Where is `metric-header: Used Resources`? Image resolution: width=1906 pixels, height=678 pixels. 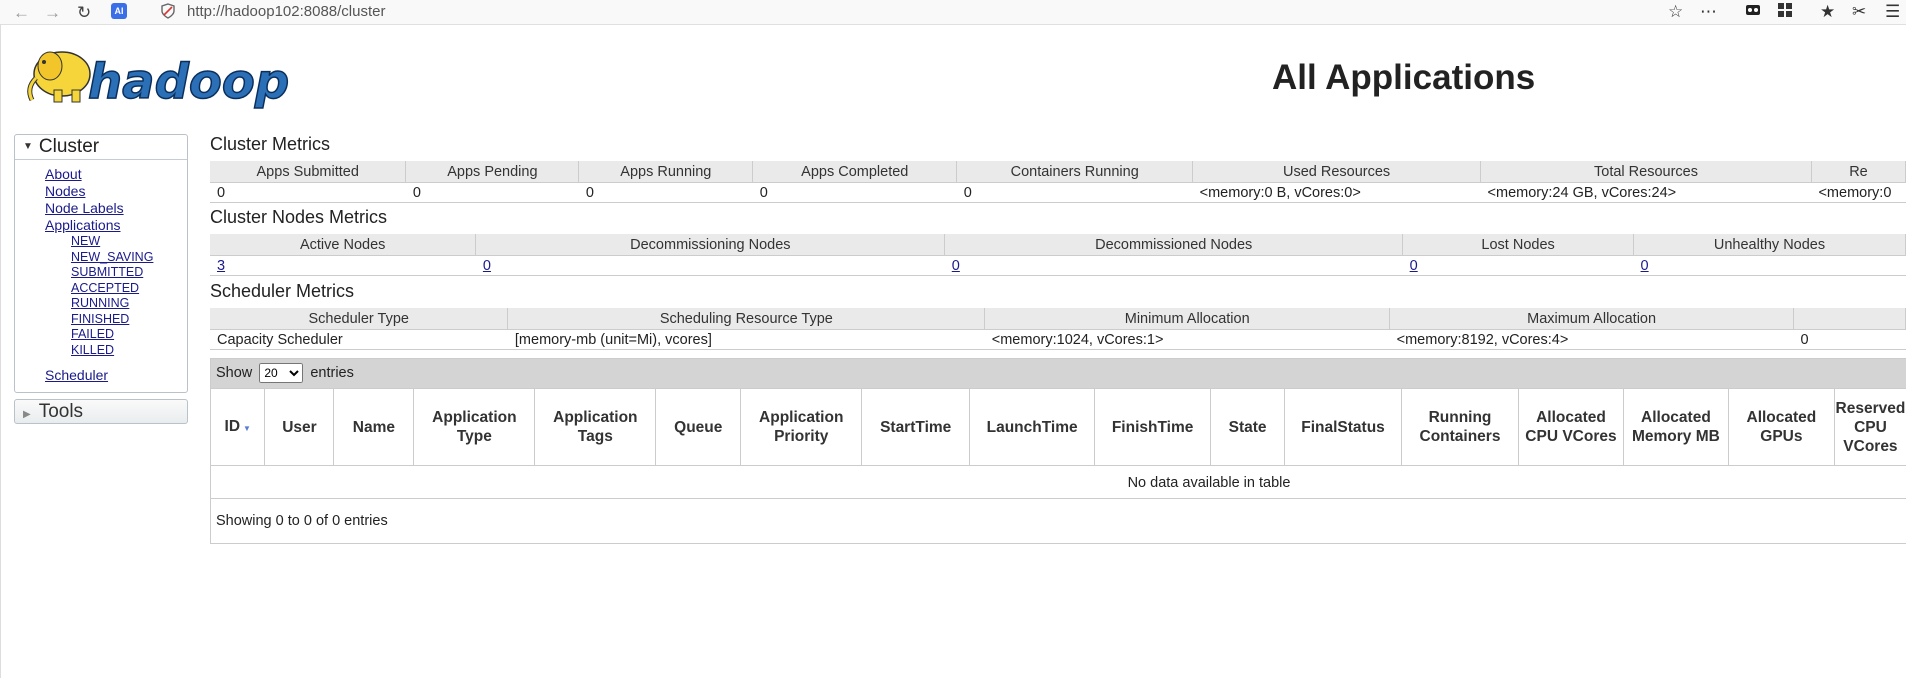 metric-header: Used Resources is located at coordinates (1337, 172).